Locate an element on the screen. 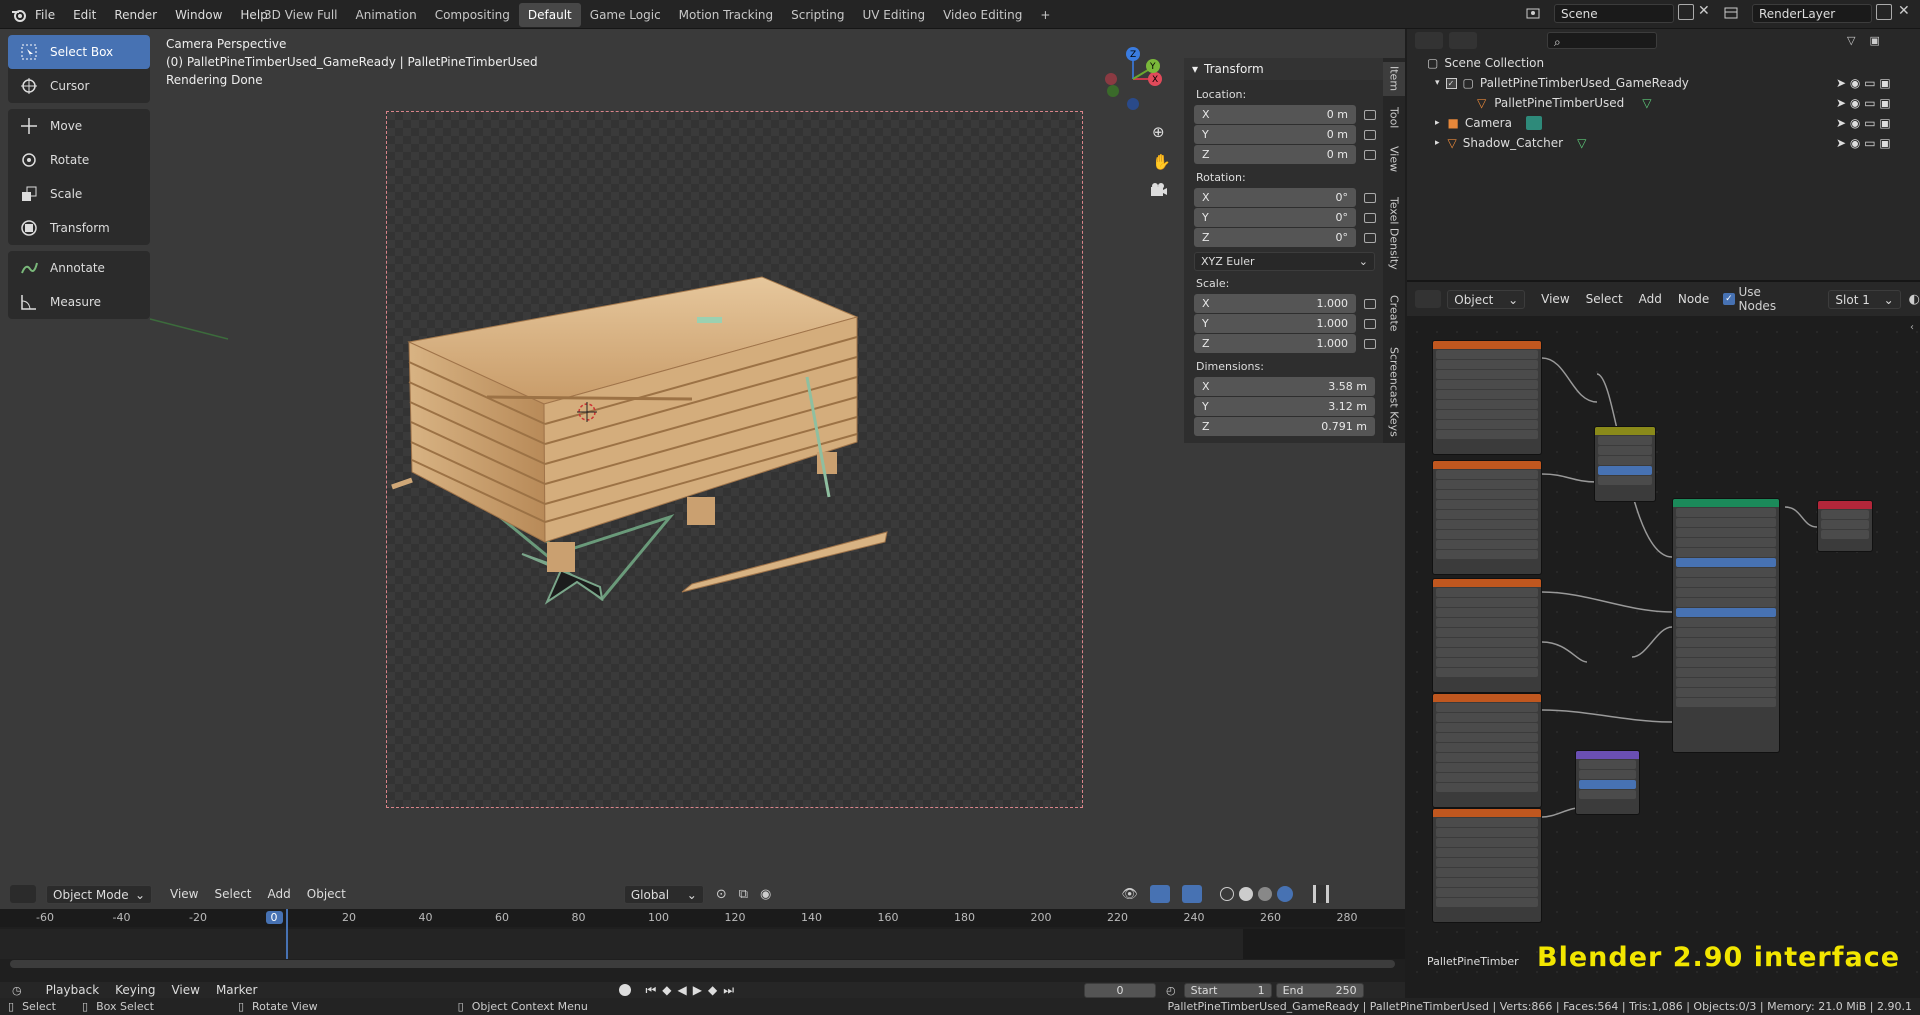  outliner-search-input: ⌕ is located at coordinates (1602, 40).